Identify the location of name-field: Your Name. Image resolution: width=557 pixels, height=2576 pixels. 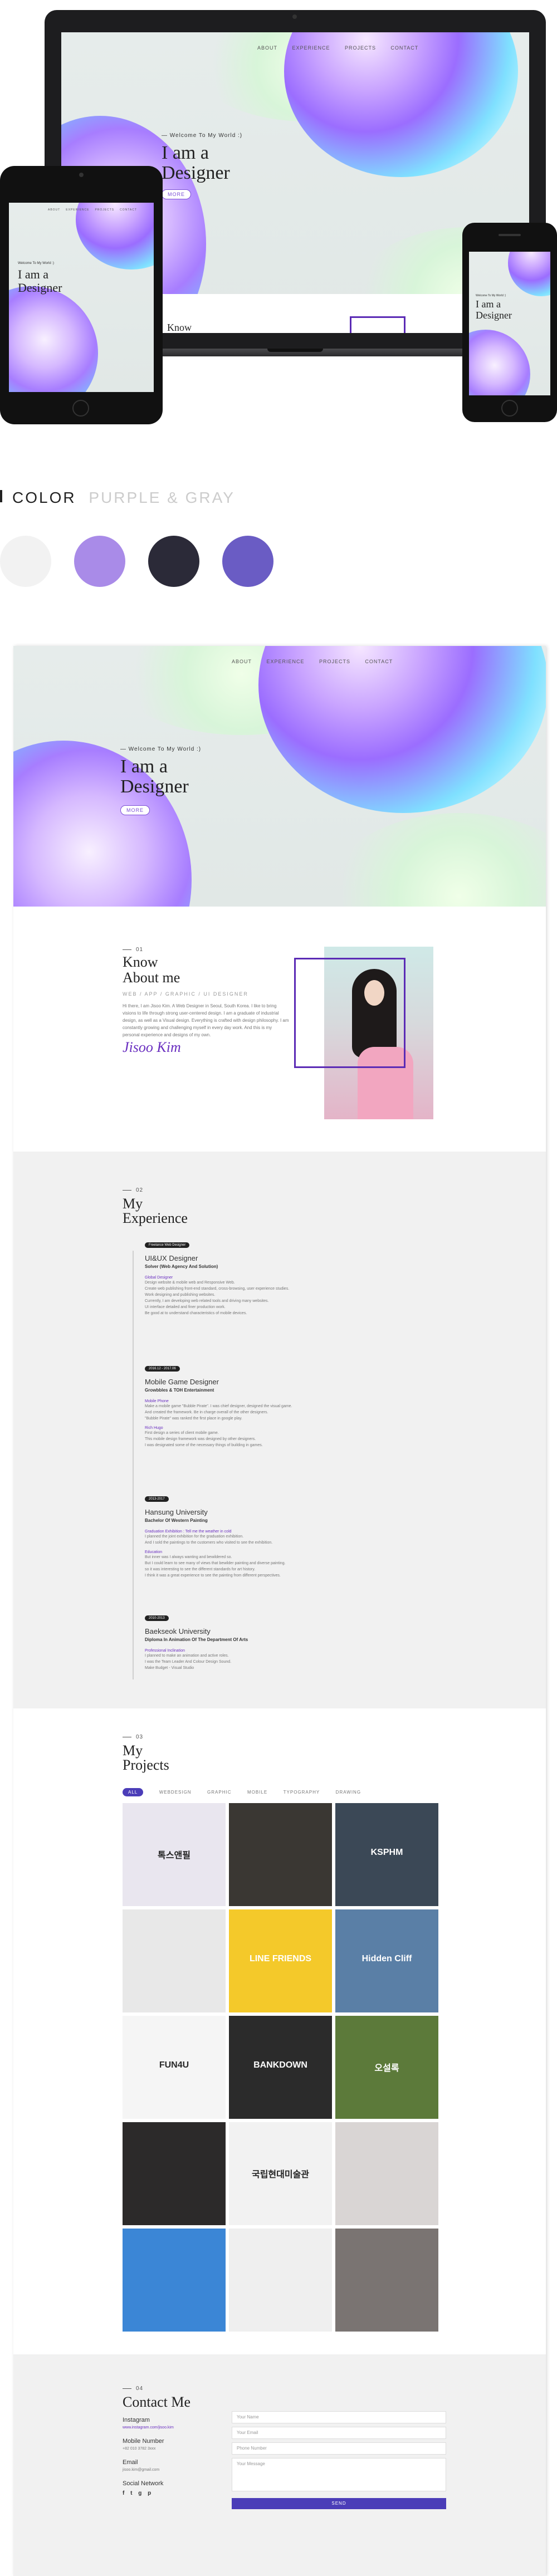
(339, 2417).